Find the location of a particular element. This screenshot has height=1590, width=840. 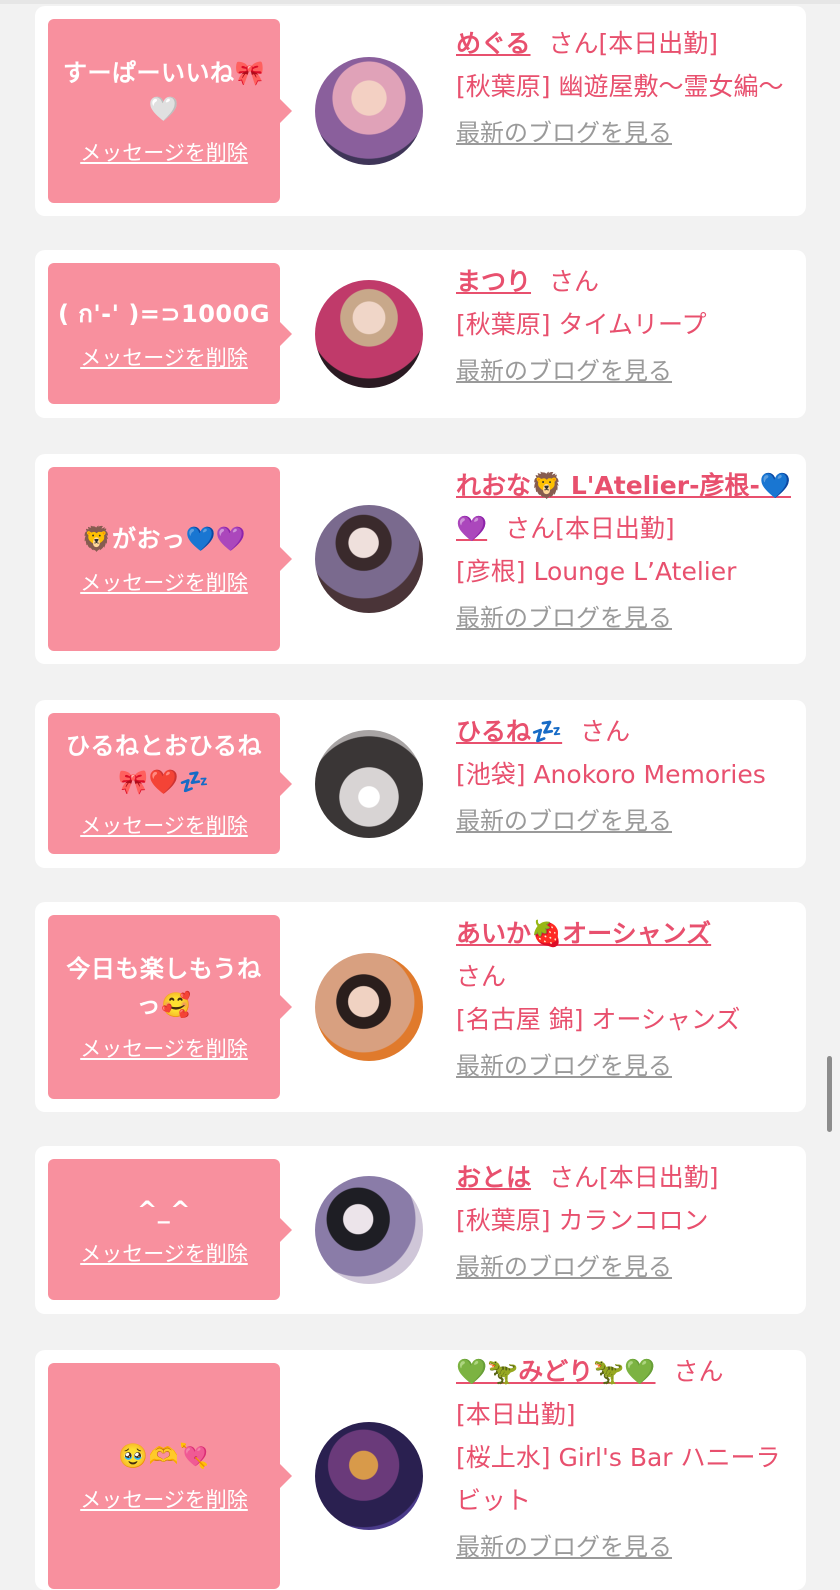

shop-name: [秋葉原] タイムリープ is located at coordinates (581, 324).